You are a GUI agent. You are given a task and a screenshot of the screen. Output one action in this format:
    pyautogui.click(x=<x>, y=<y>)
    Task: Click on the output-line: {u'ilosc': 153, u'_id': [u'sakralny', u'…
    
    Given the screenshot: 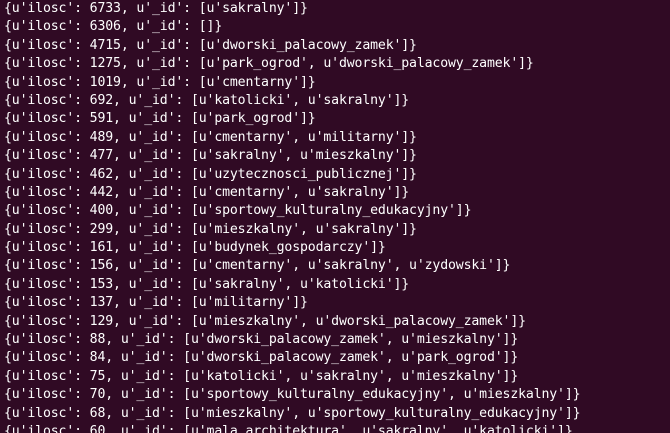 What is the action you would take?
    pyautogui.click(x=207, y=284)
    